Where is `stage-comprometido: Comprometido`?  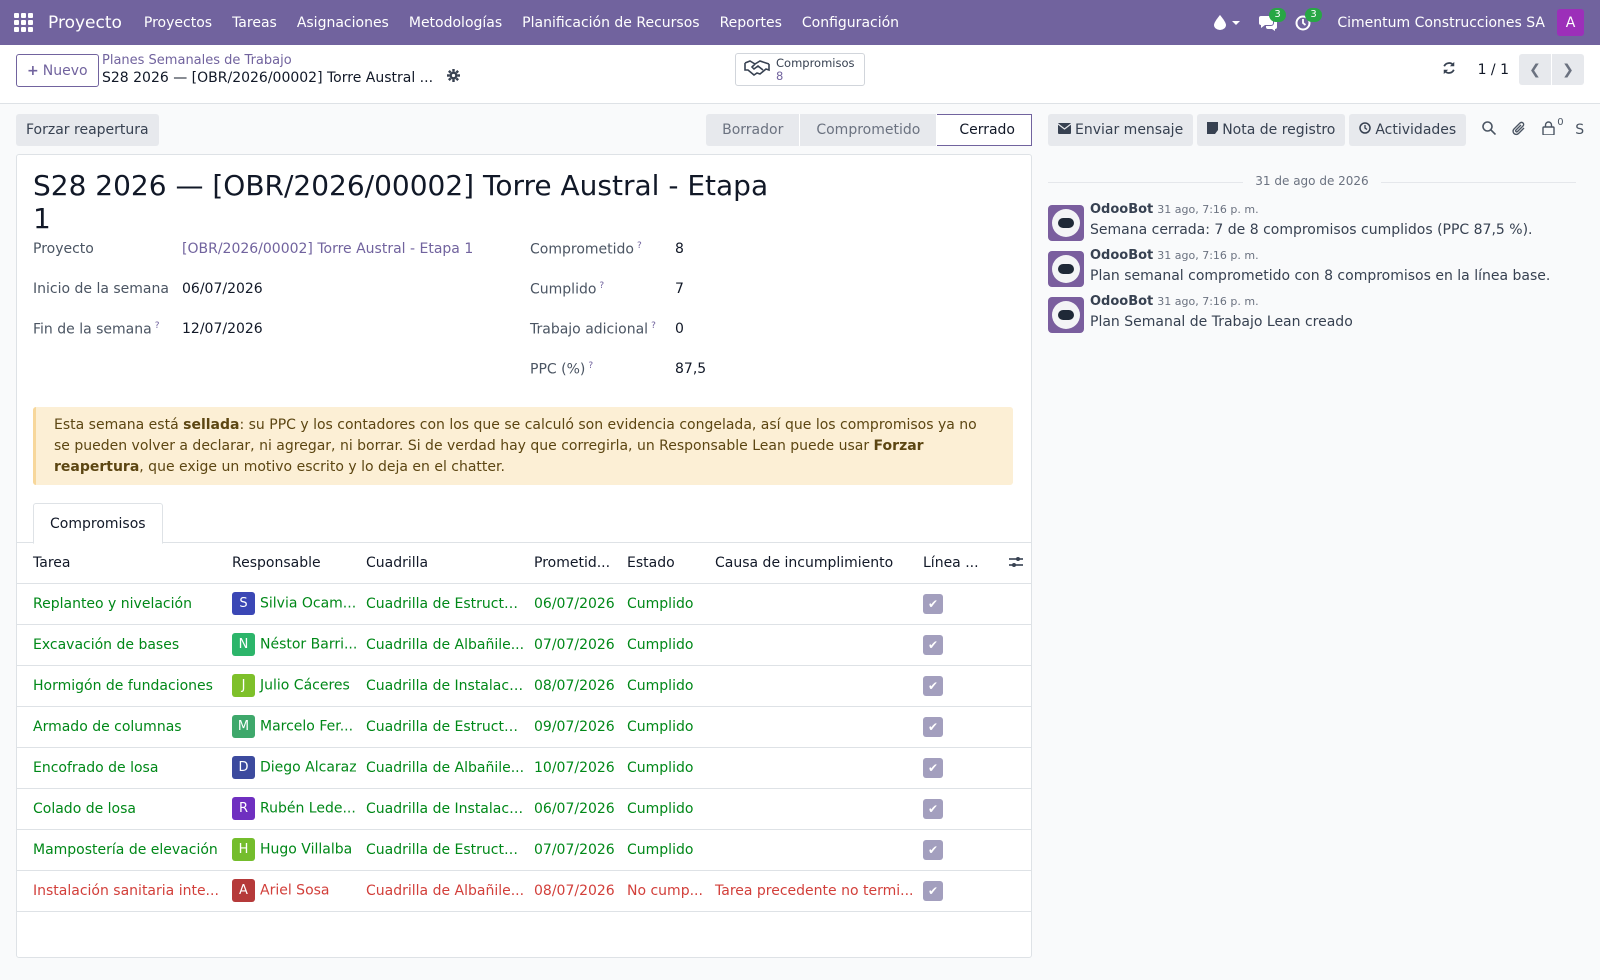
stage-comprometido: Comprometido is located at coordinates (869, 130).